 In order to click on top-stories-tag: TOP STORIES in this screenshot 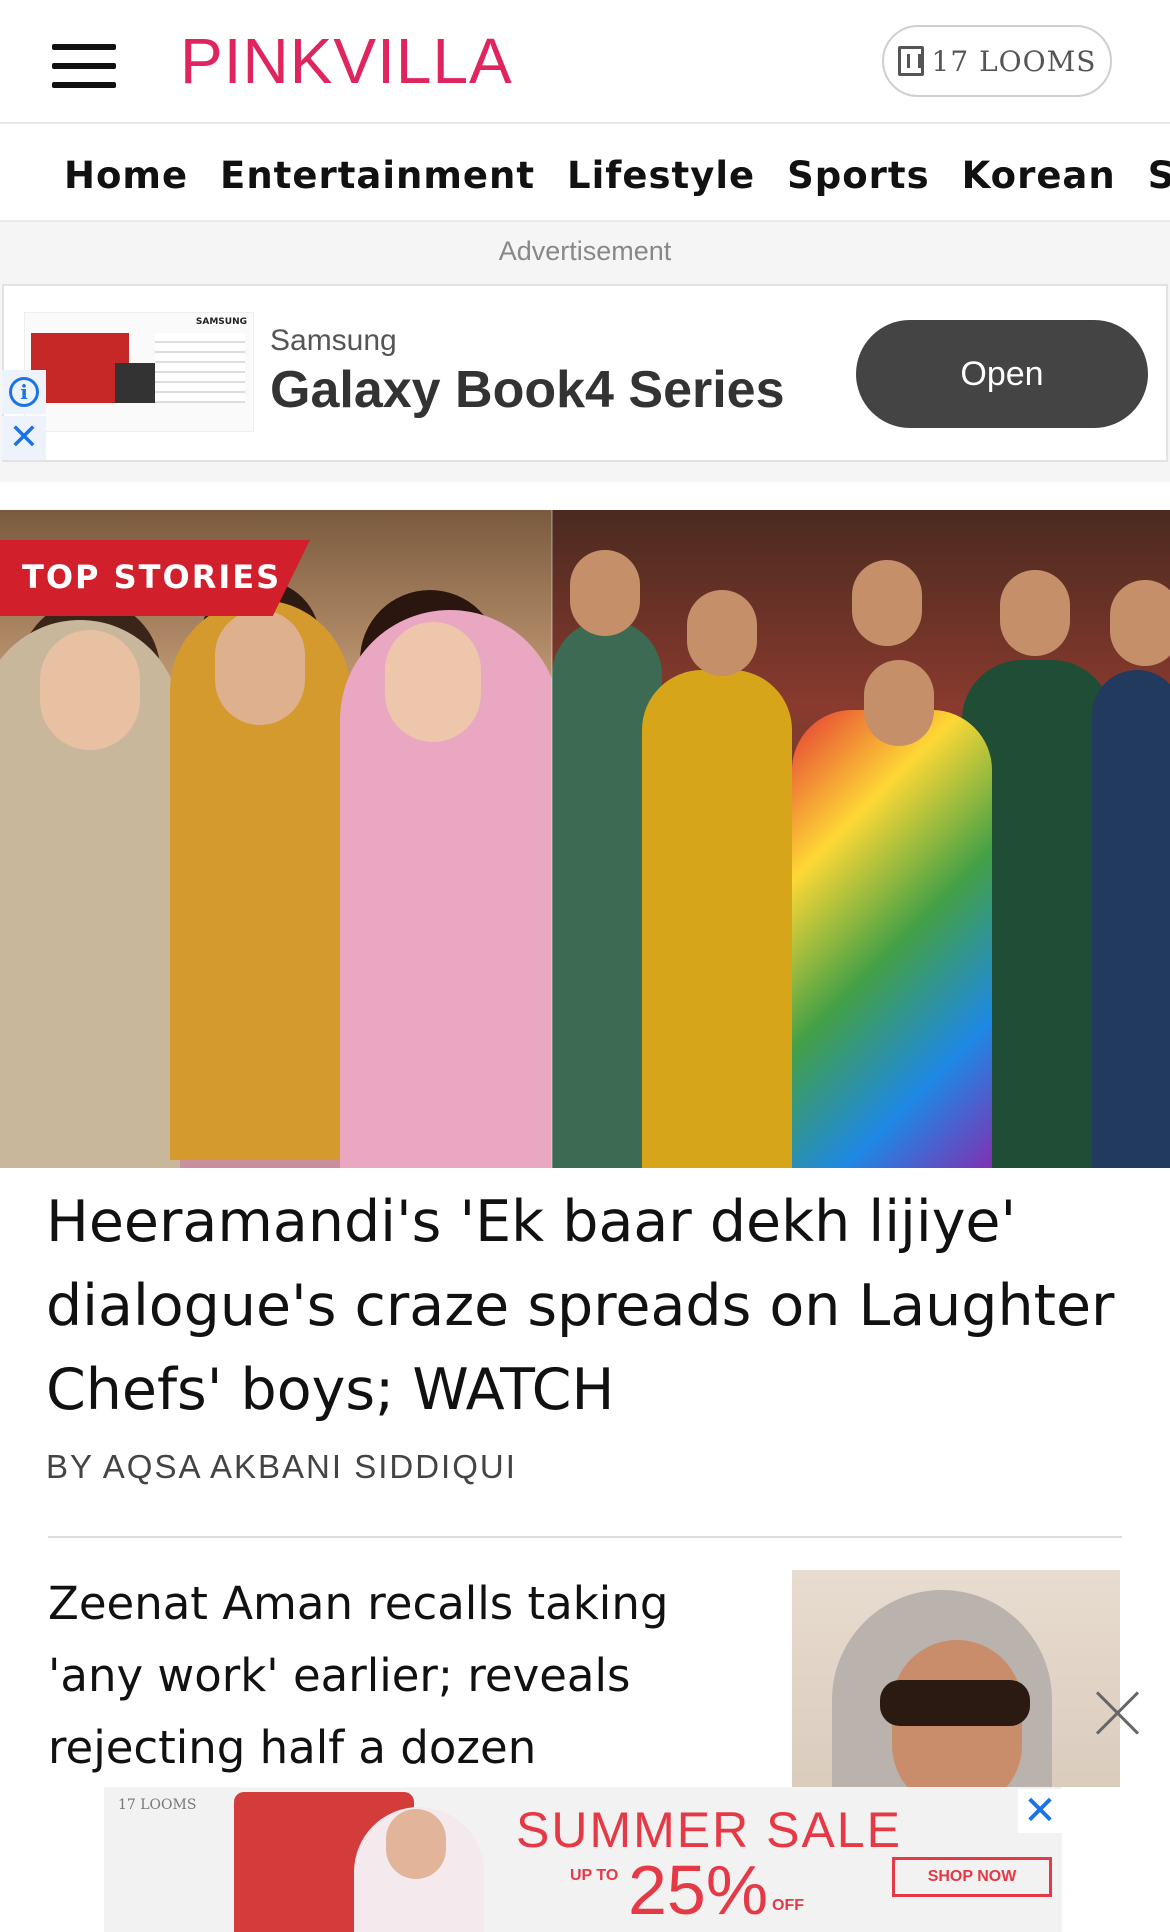, I will do `click(155, 578)`.